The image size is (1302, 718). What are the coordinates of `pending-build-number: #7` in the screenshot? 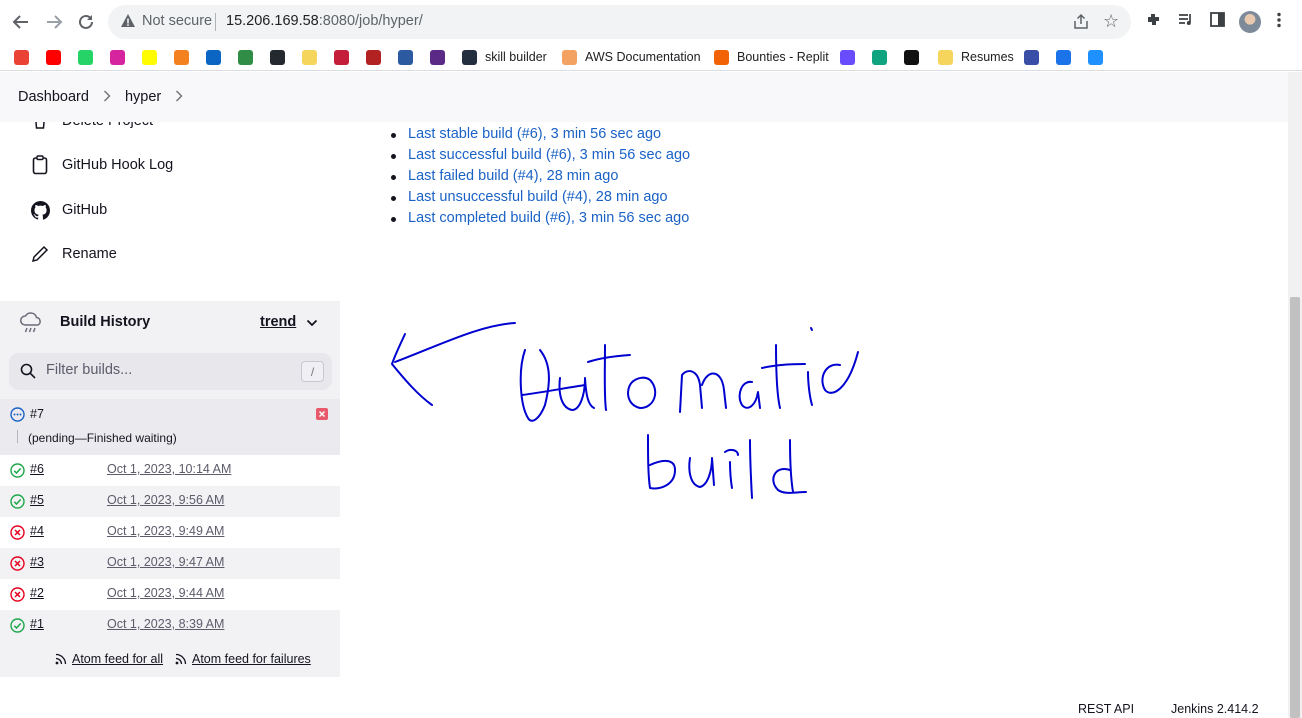 It's located at (37, 414).